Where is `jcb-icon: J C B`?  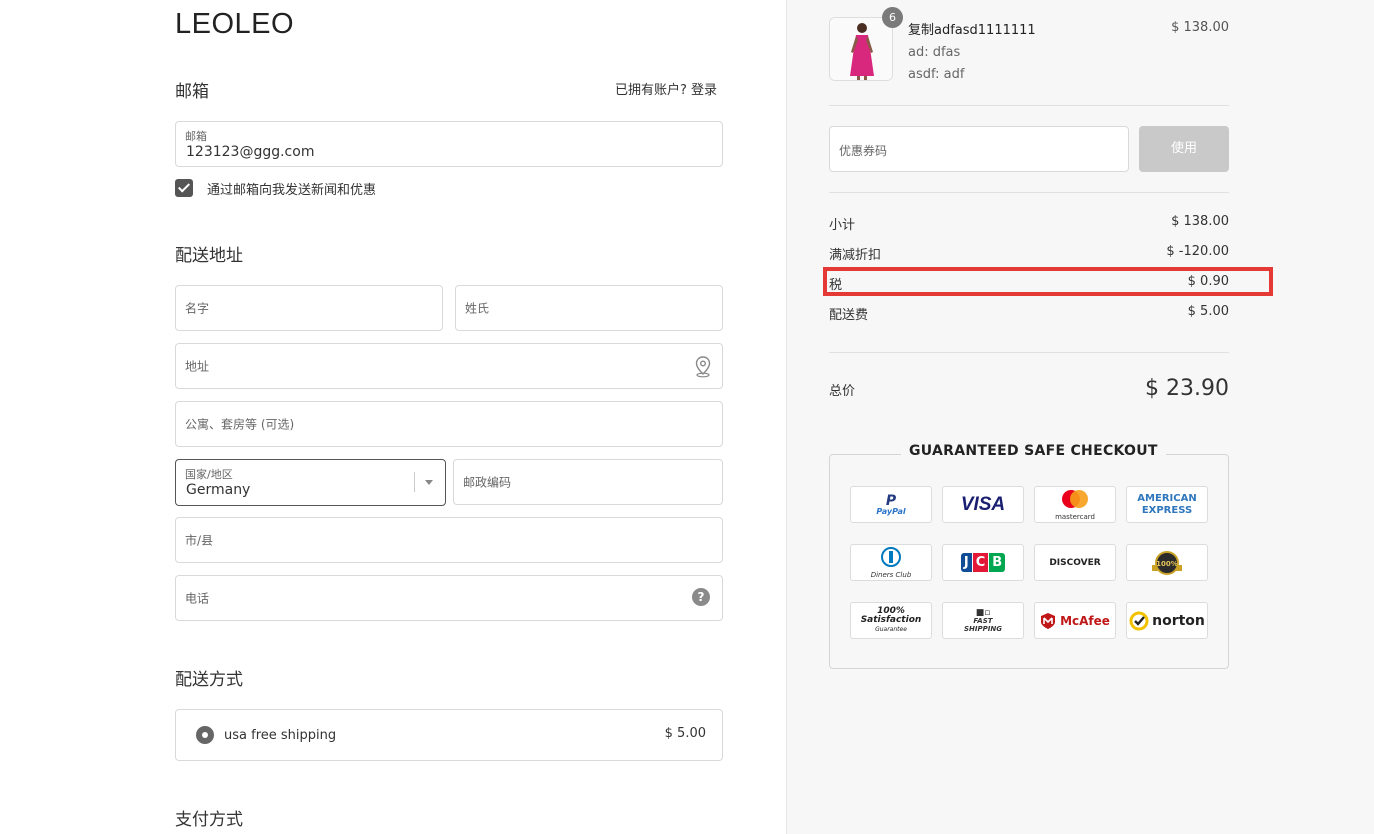 jcb-icon: J C B is located at coordinates (983, 562).